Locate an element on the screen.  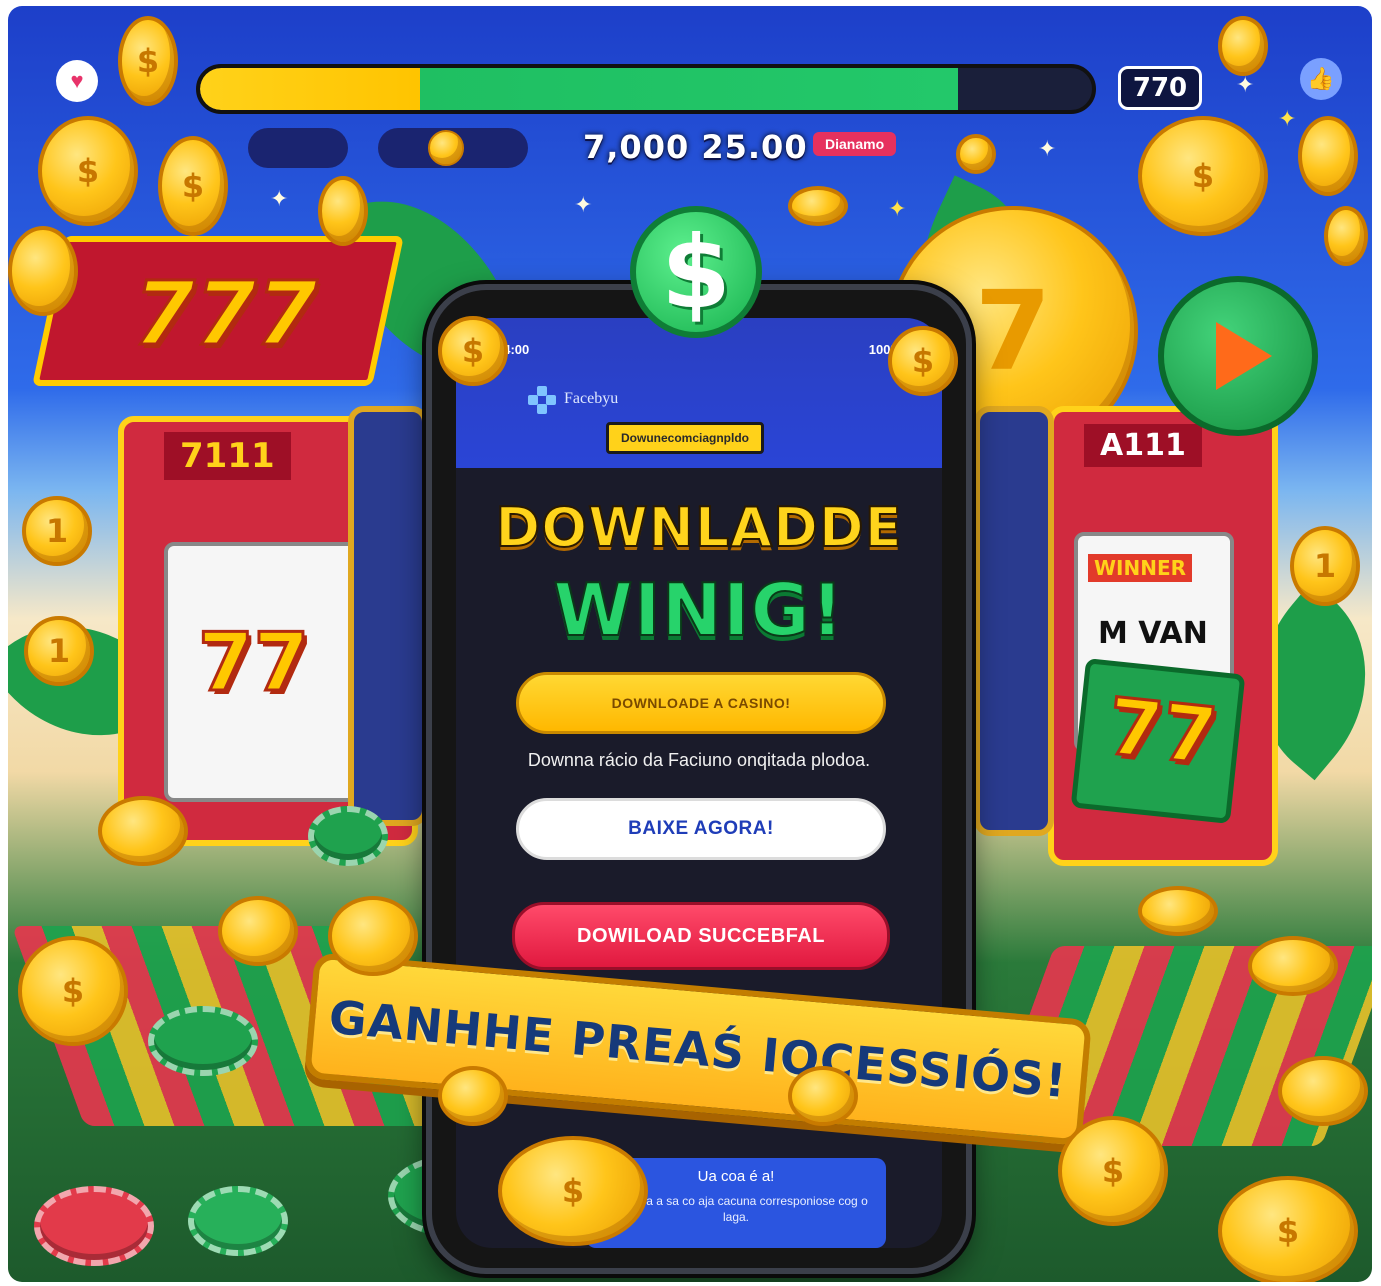
heart-icon: ♥ is located at coordinates (77, 80).